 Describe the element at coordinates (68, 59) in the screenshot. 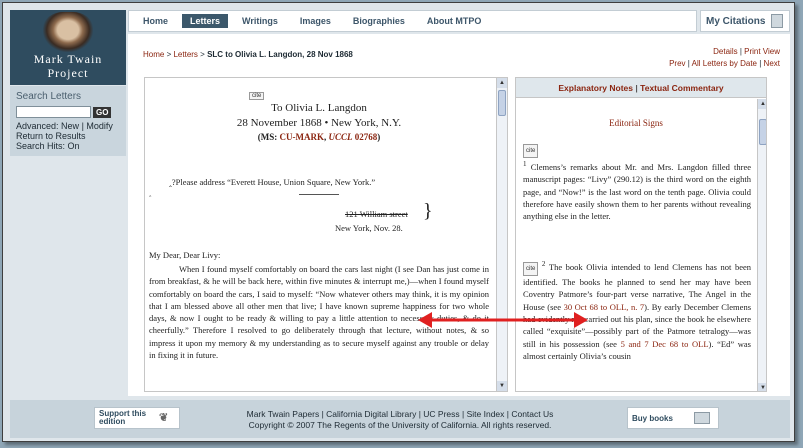

I see `logo-line1: Mark Twain` at that location.